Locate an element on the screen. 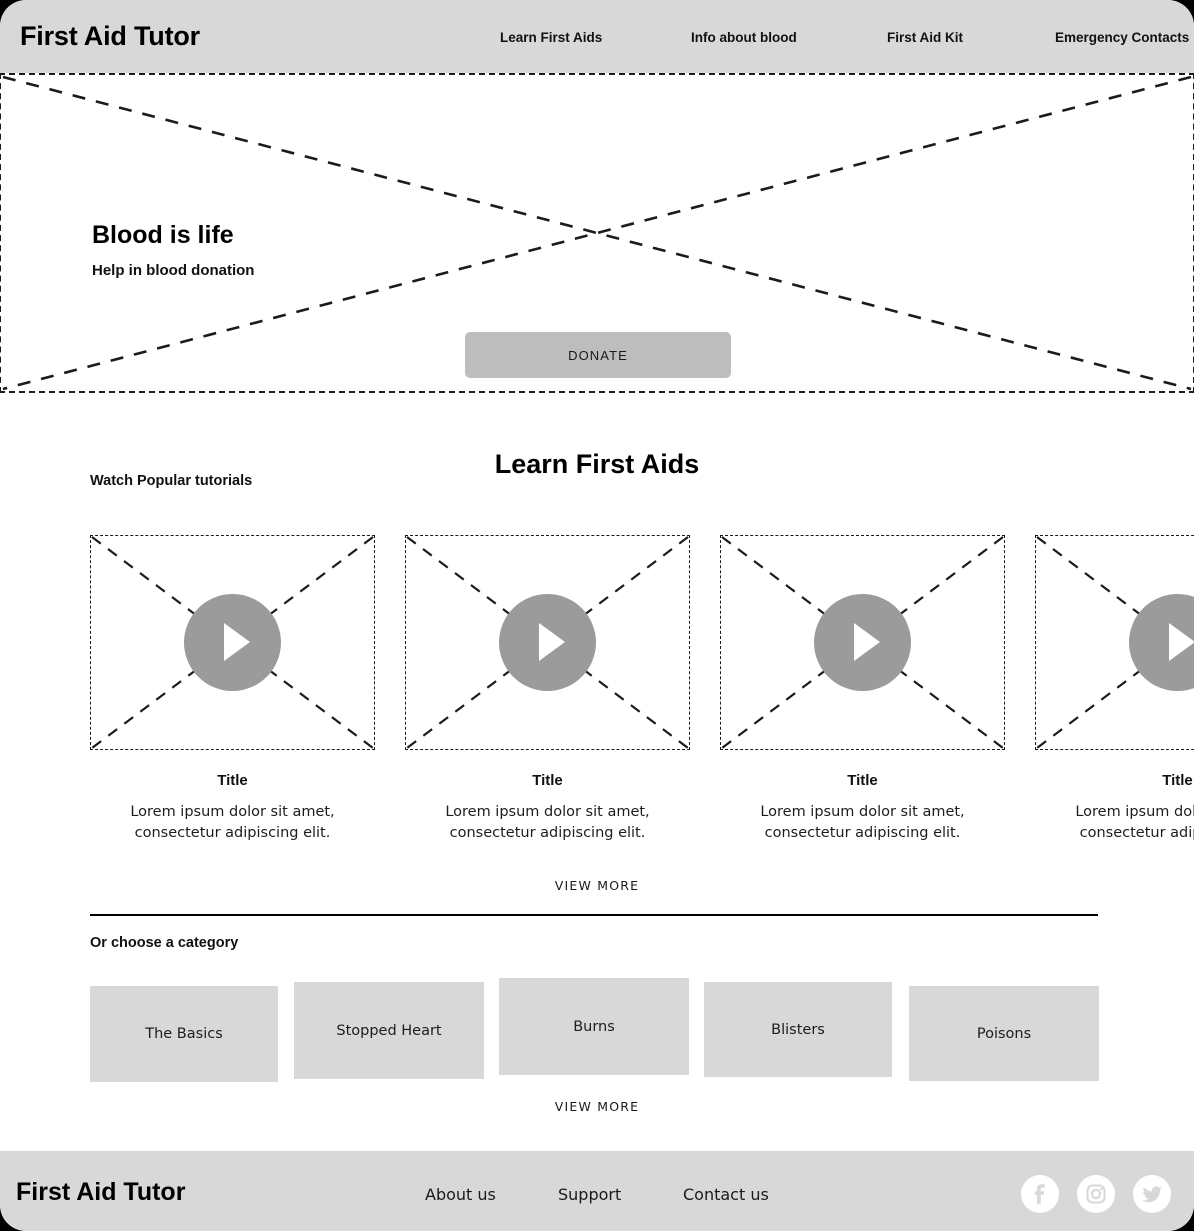 The width and height of the screenshot is (1194, 1231). nav-item-first-aid-kit: First Aid Kit is located at coordinates (925, 37).